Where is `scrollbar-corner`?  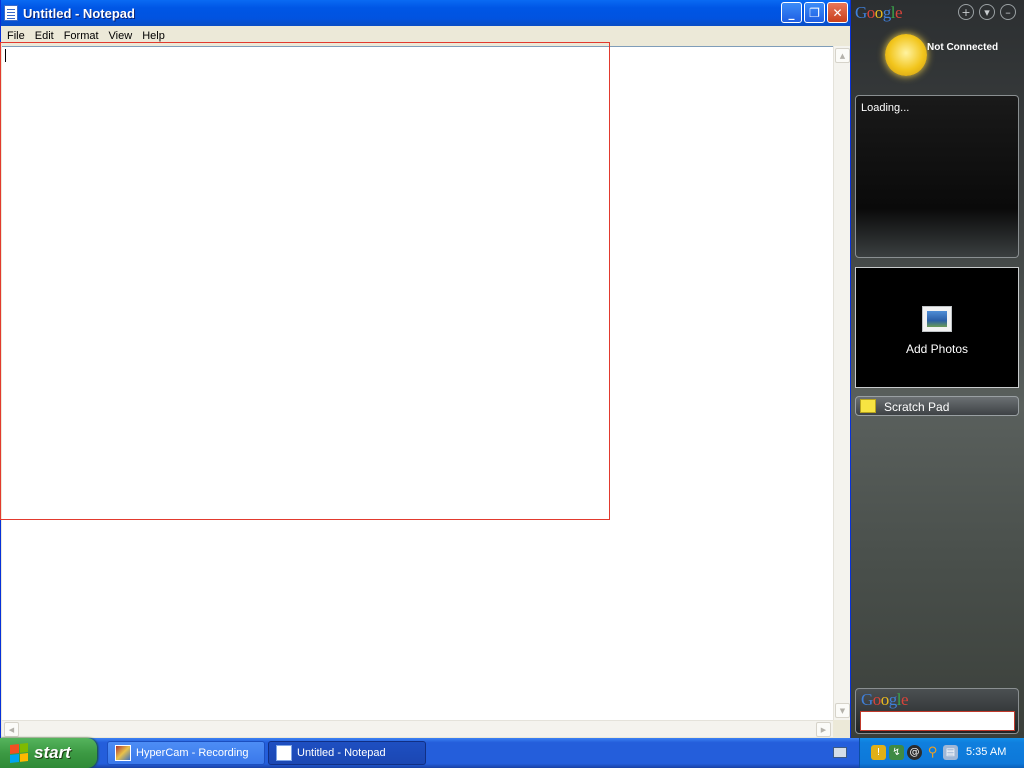 scrollbar-corner is located at coordinates (841, 728).